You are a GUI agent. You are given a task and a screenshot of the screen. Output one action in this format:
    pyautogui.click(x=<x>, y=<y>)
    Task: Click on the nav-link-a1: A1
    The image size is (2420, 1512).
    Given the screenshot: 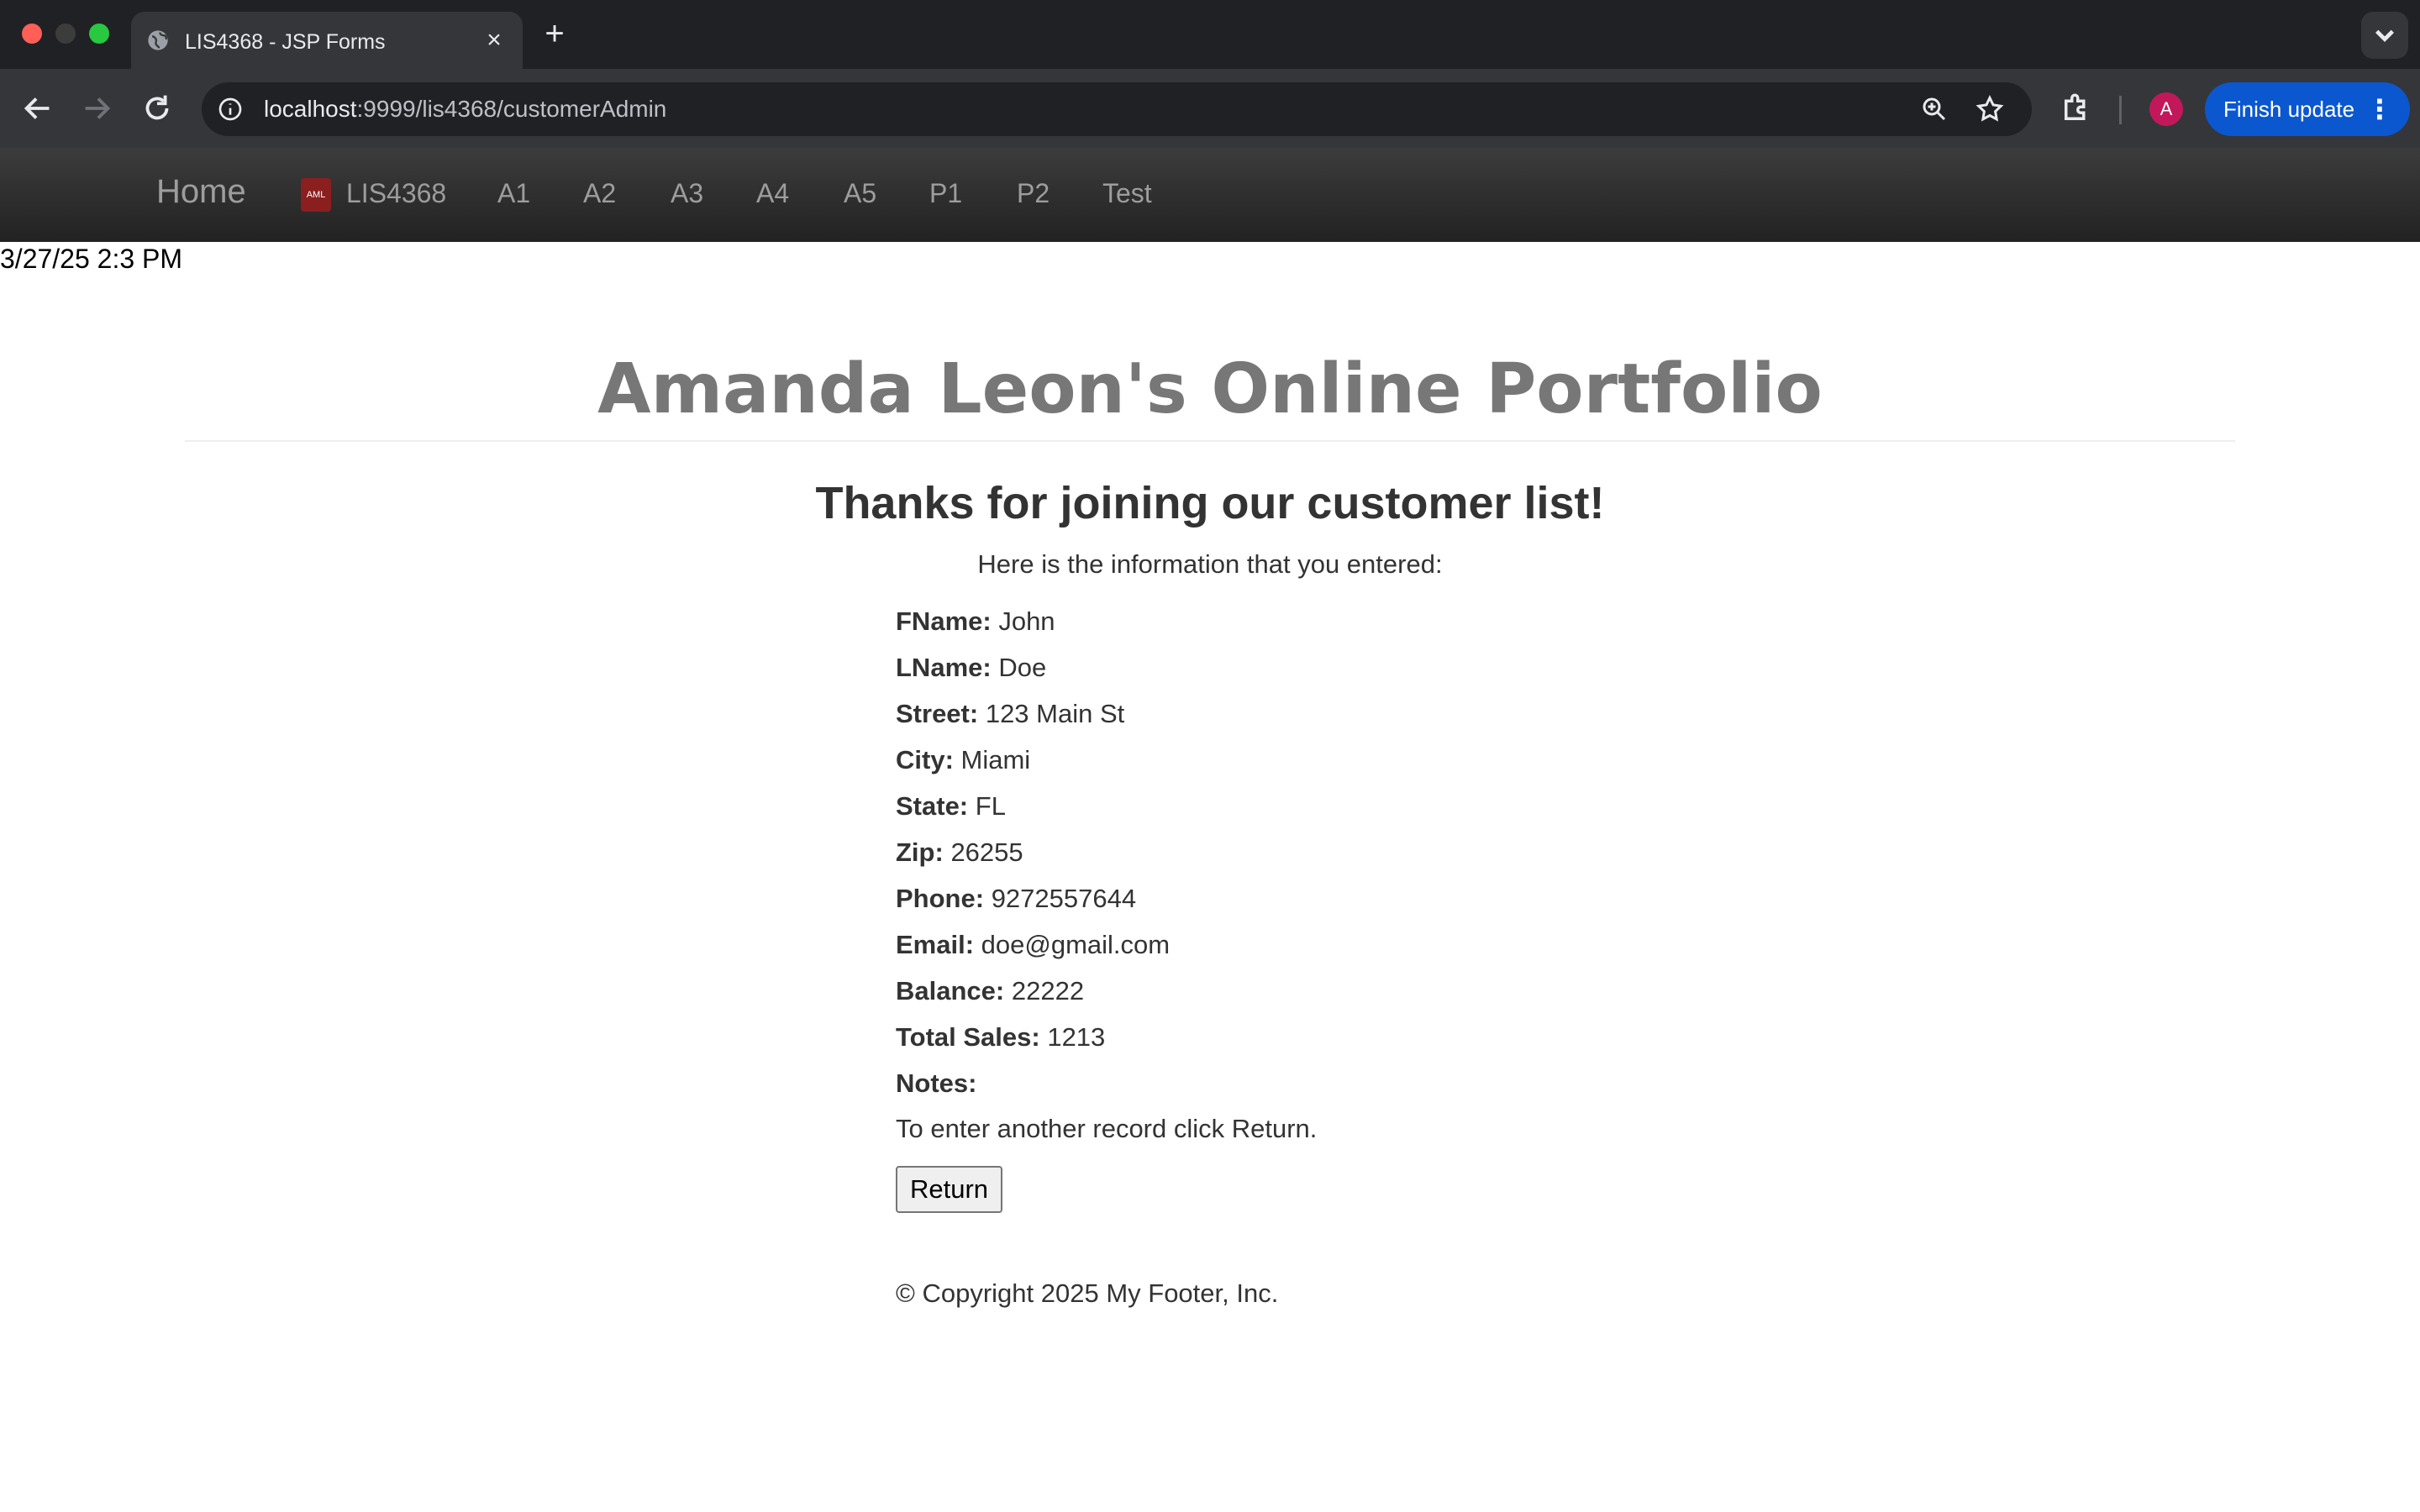 What is the action you would take?
    pyautogui.click(x=513, y=193)
    